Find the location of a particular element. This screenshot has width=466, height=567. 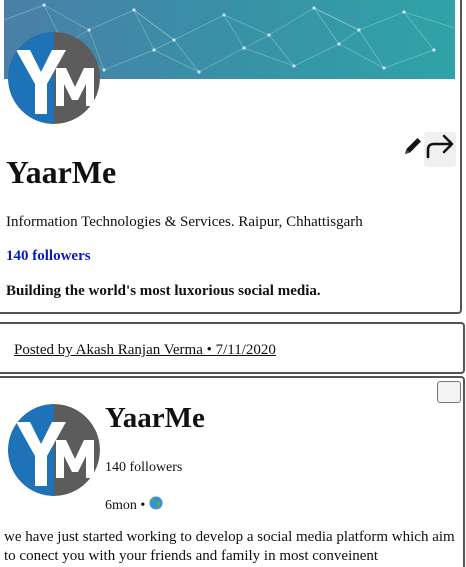

post-menu-button is located at coordinates (449, 392).